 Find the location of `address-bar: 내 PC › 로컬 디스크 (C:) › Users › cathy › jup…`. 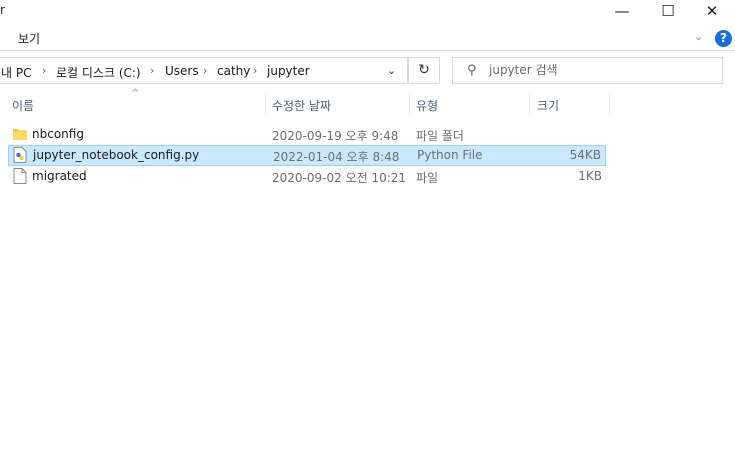

address-bar: 내 PC › 로컬 디스크 (C:) › Users › cathy › jup… is located at coordinates (204, 70).